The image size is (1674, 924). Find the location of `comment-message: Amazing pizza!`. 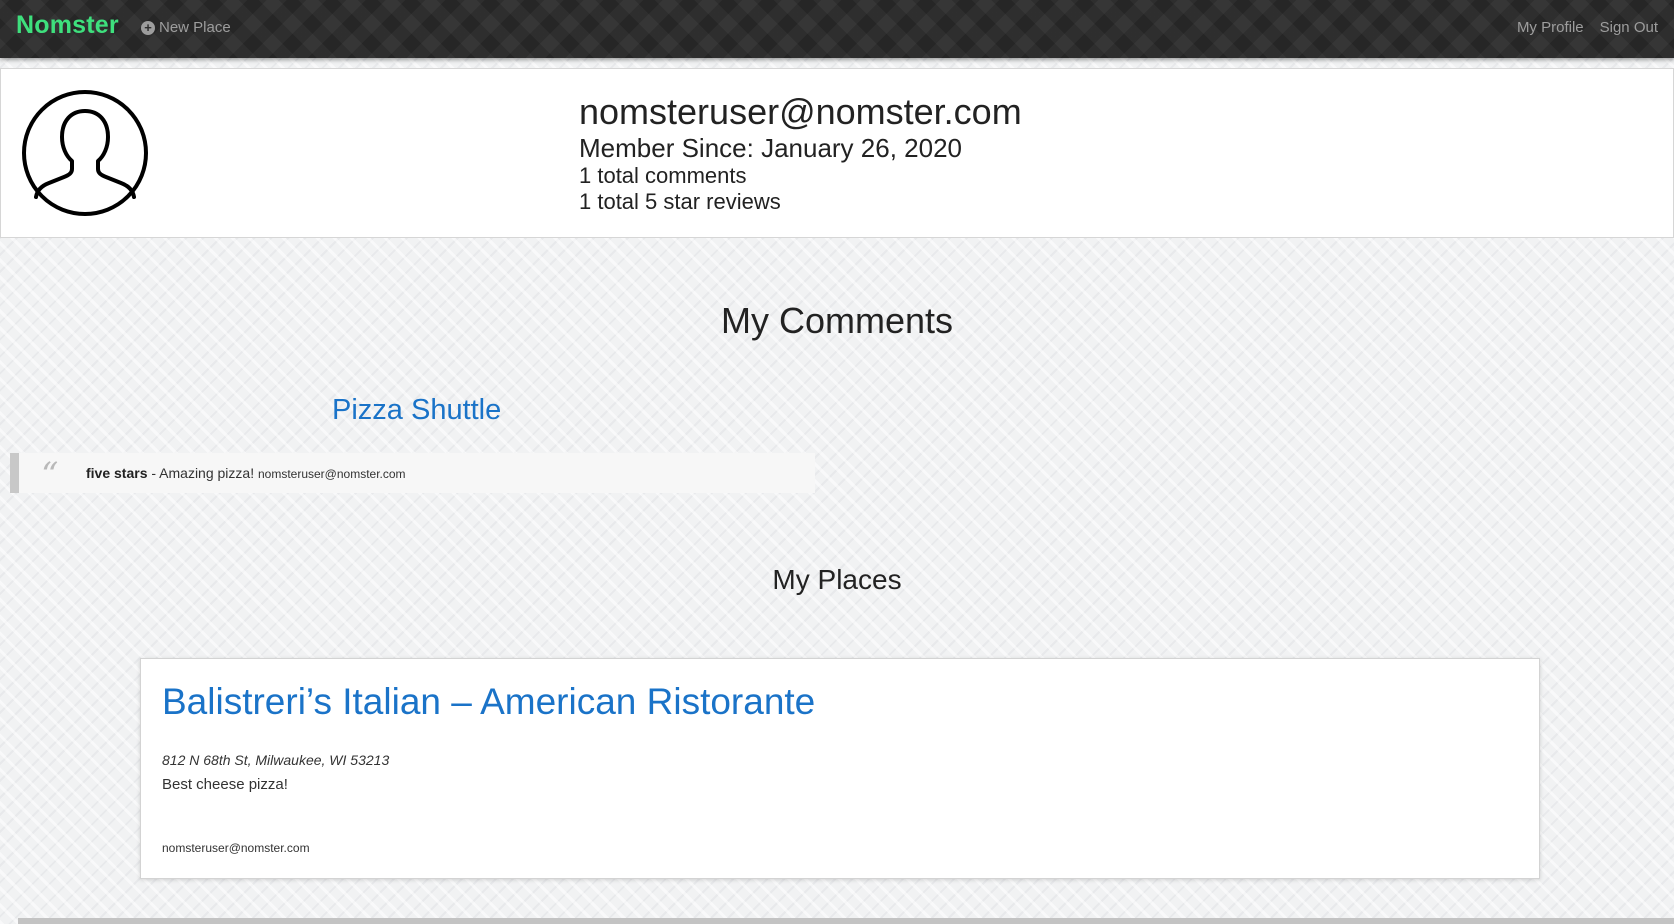

comment-message: Amazing pizza! is located at coordinates (207, 473).